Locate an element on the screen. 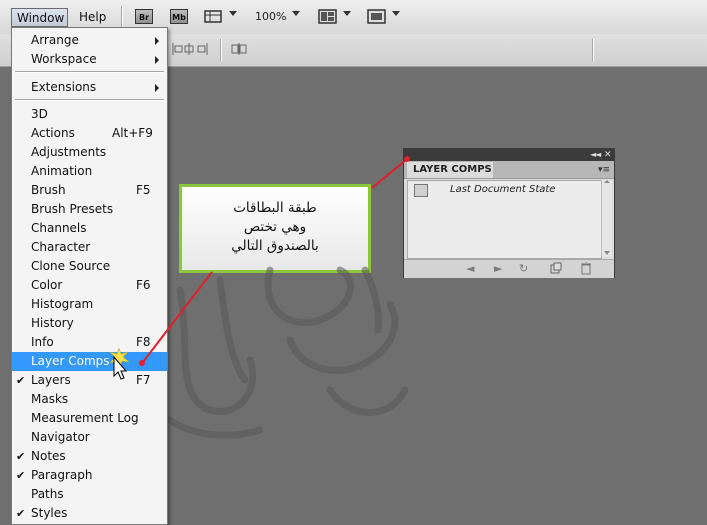 The width and height of the screenshot is (707, 525). menu-item-masks: Masks is located at coordinates (89, 399).